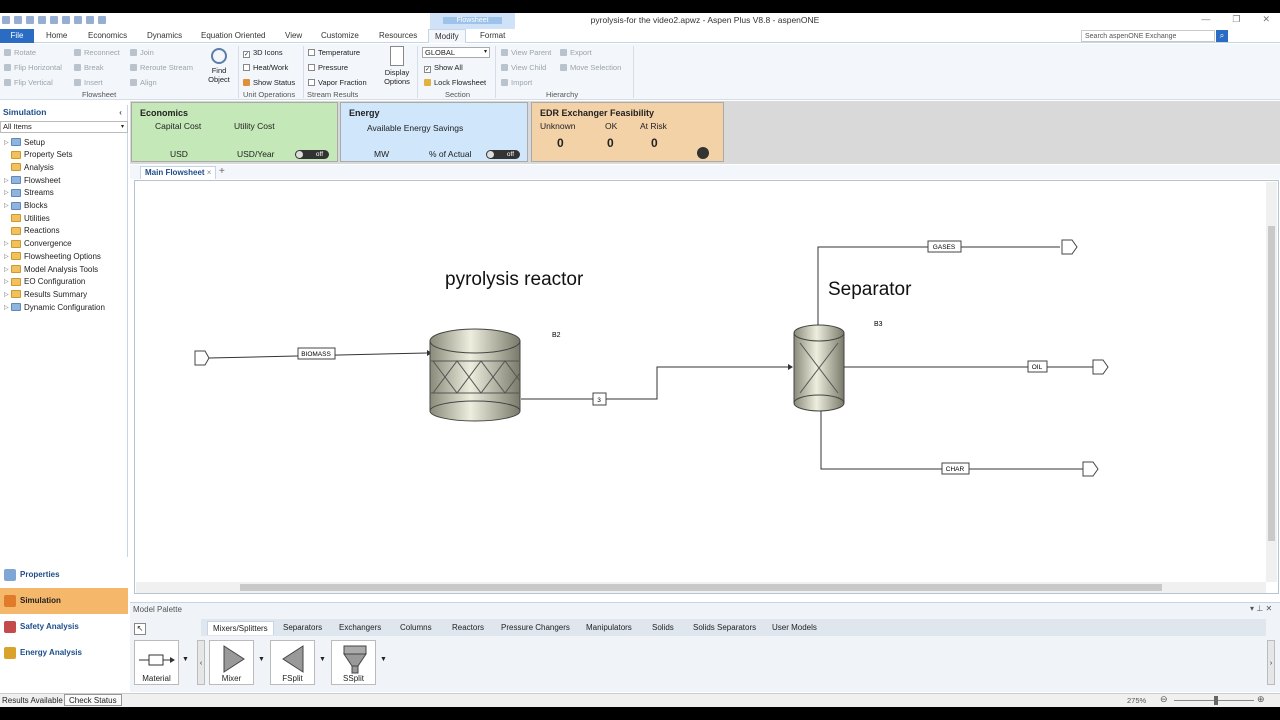  I want to click on section-select: GLOBAL ▾, so click(456, 52).